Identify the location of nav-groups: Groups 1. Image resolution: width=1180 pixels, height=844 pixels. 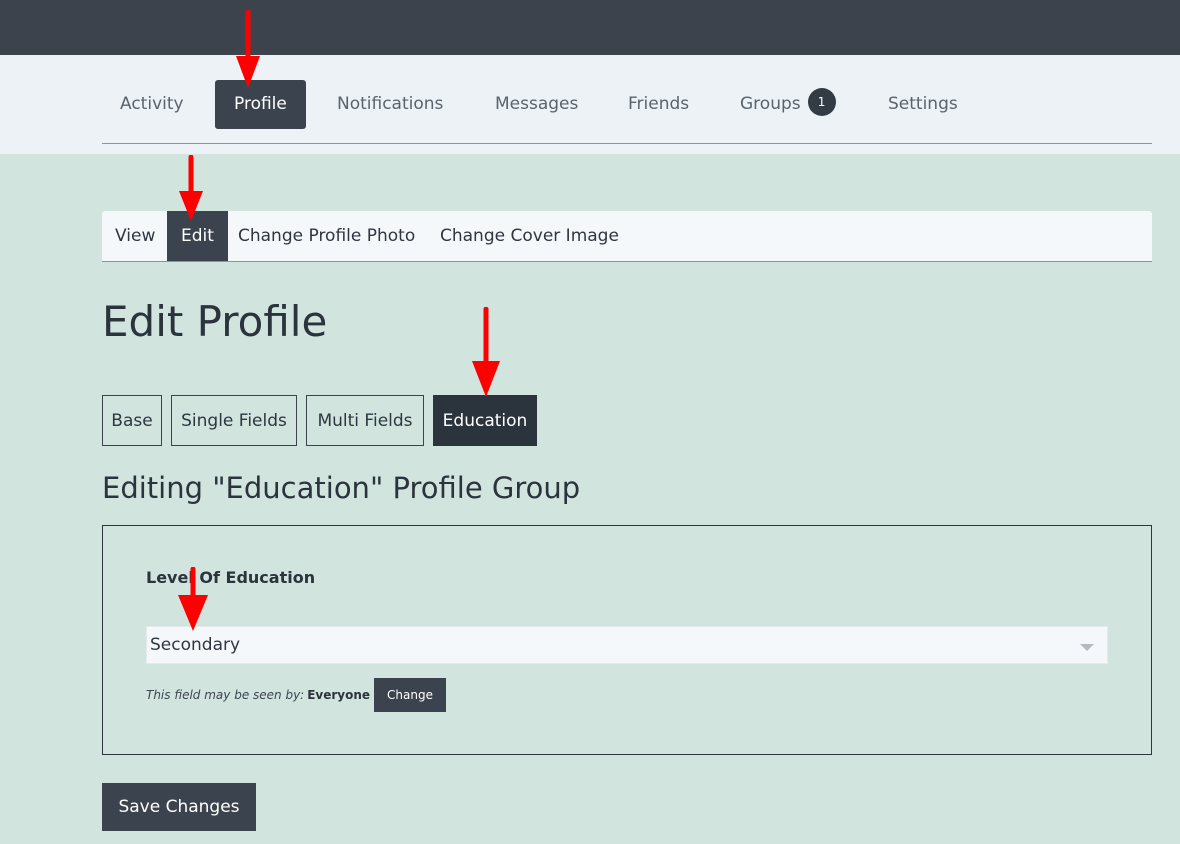
(788, 104).